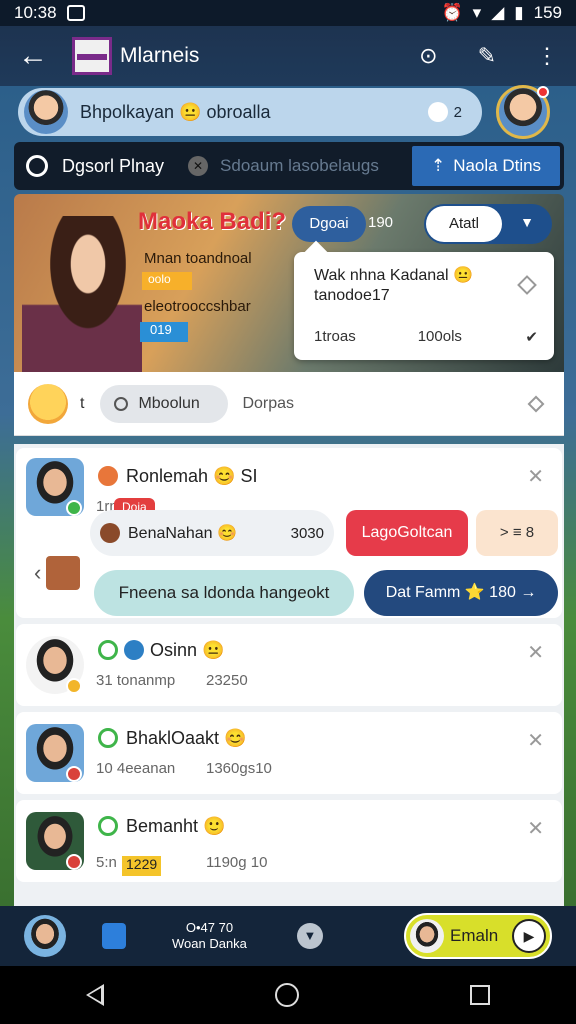 This screenshot has width=576, height=1024. I want to click on location-icon: ⇡, so click(438, 165).